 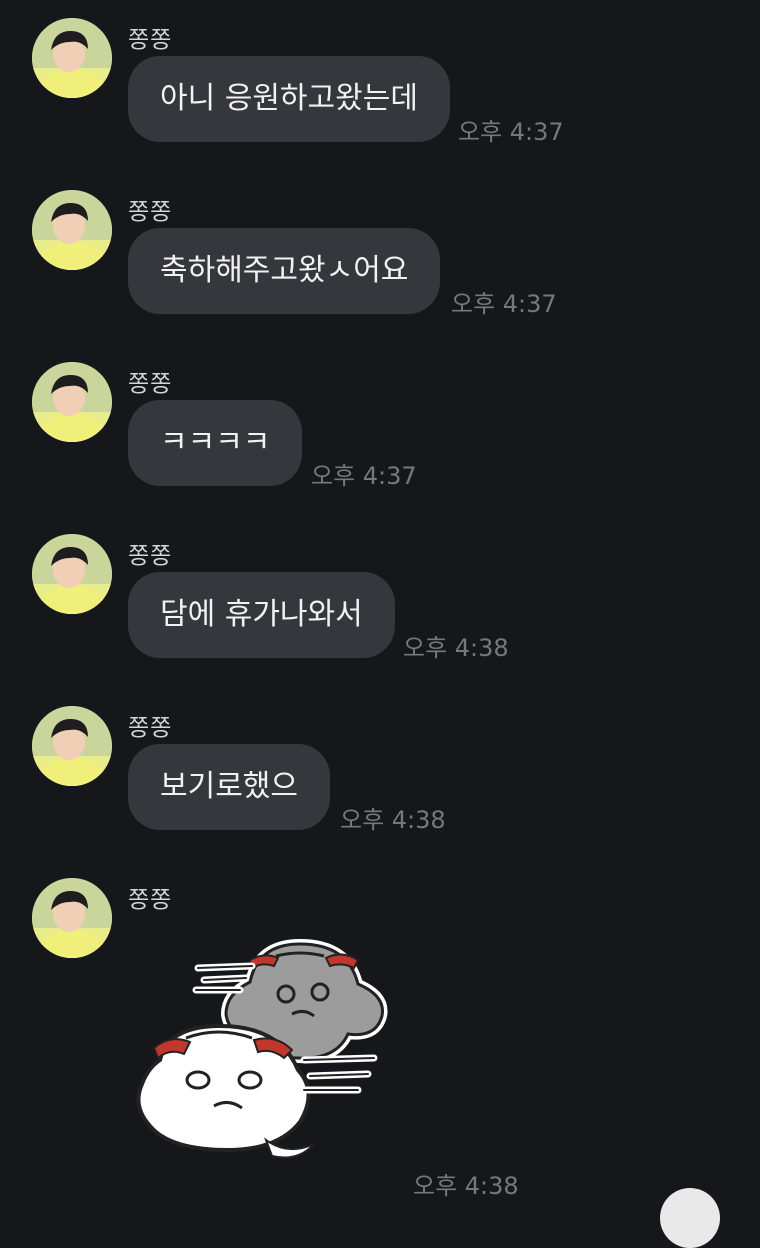 I want to click on message-bubble: 축하해주고왔ㅅ어요, so click(x=284, y=271).